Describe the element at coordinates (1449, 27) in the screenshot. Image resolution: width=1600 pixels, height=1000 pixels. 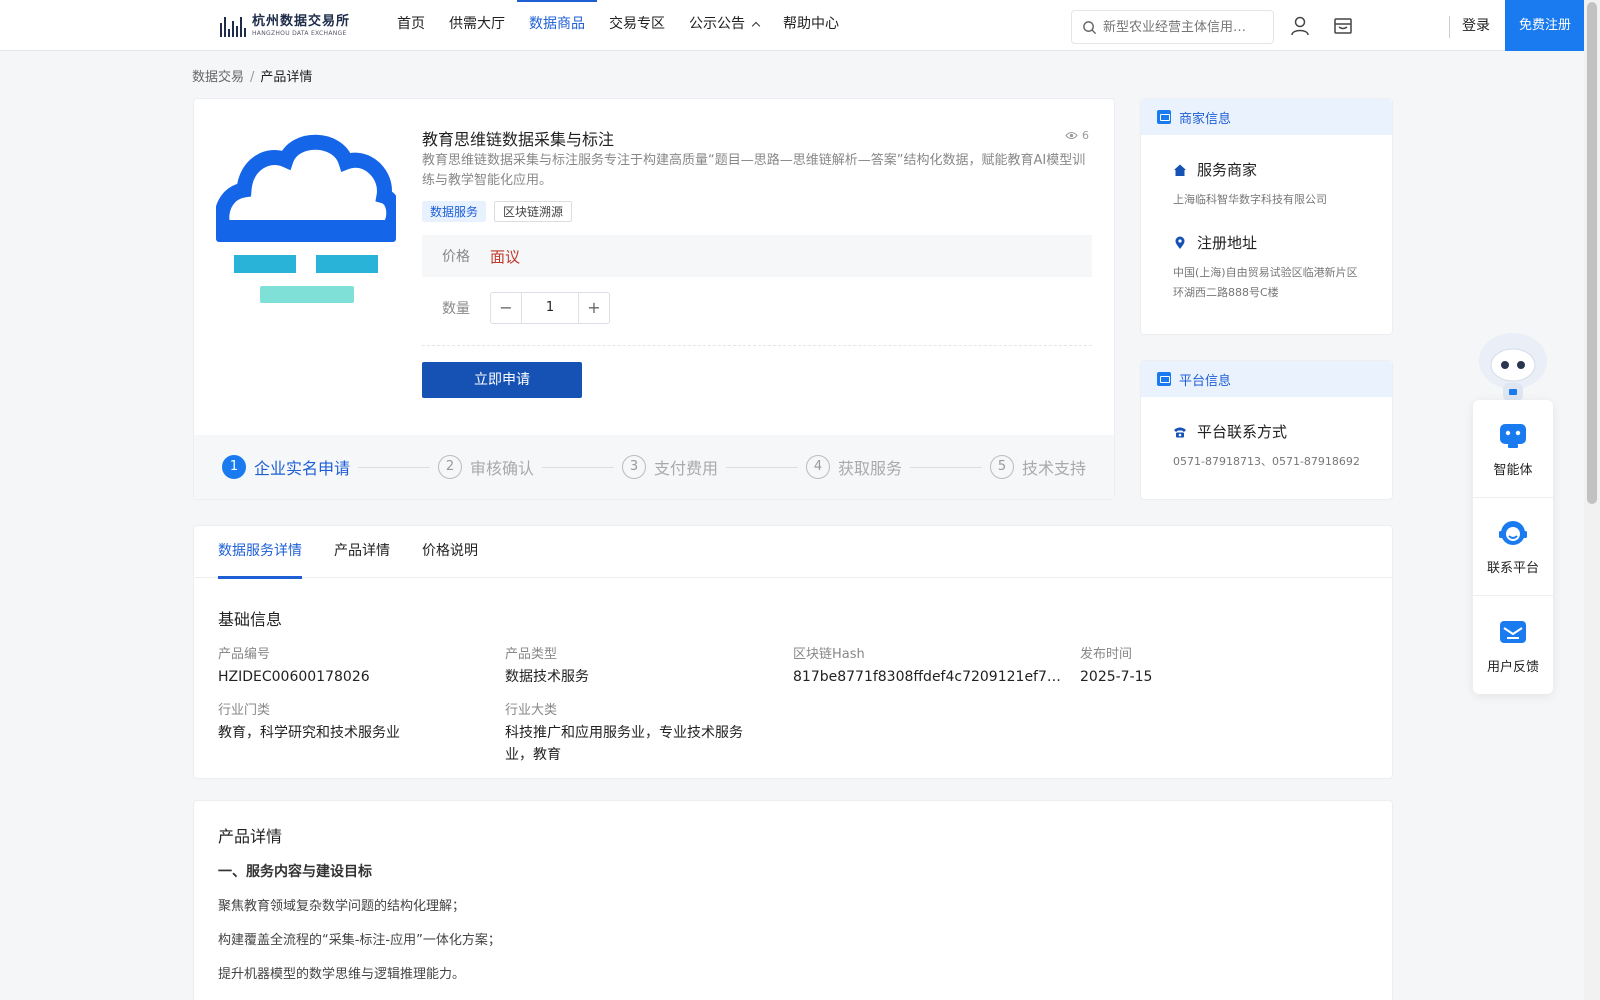
I see `header-divider` at that location.